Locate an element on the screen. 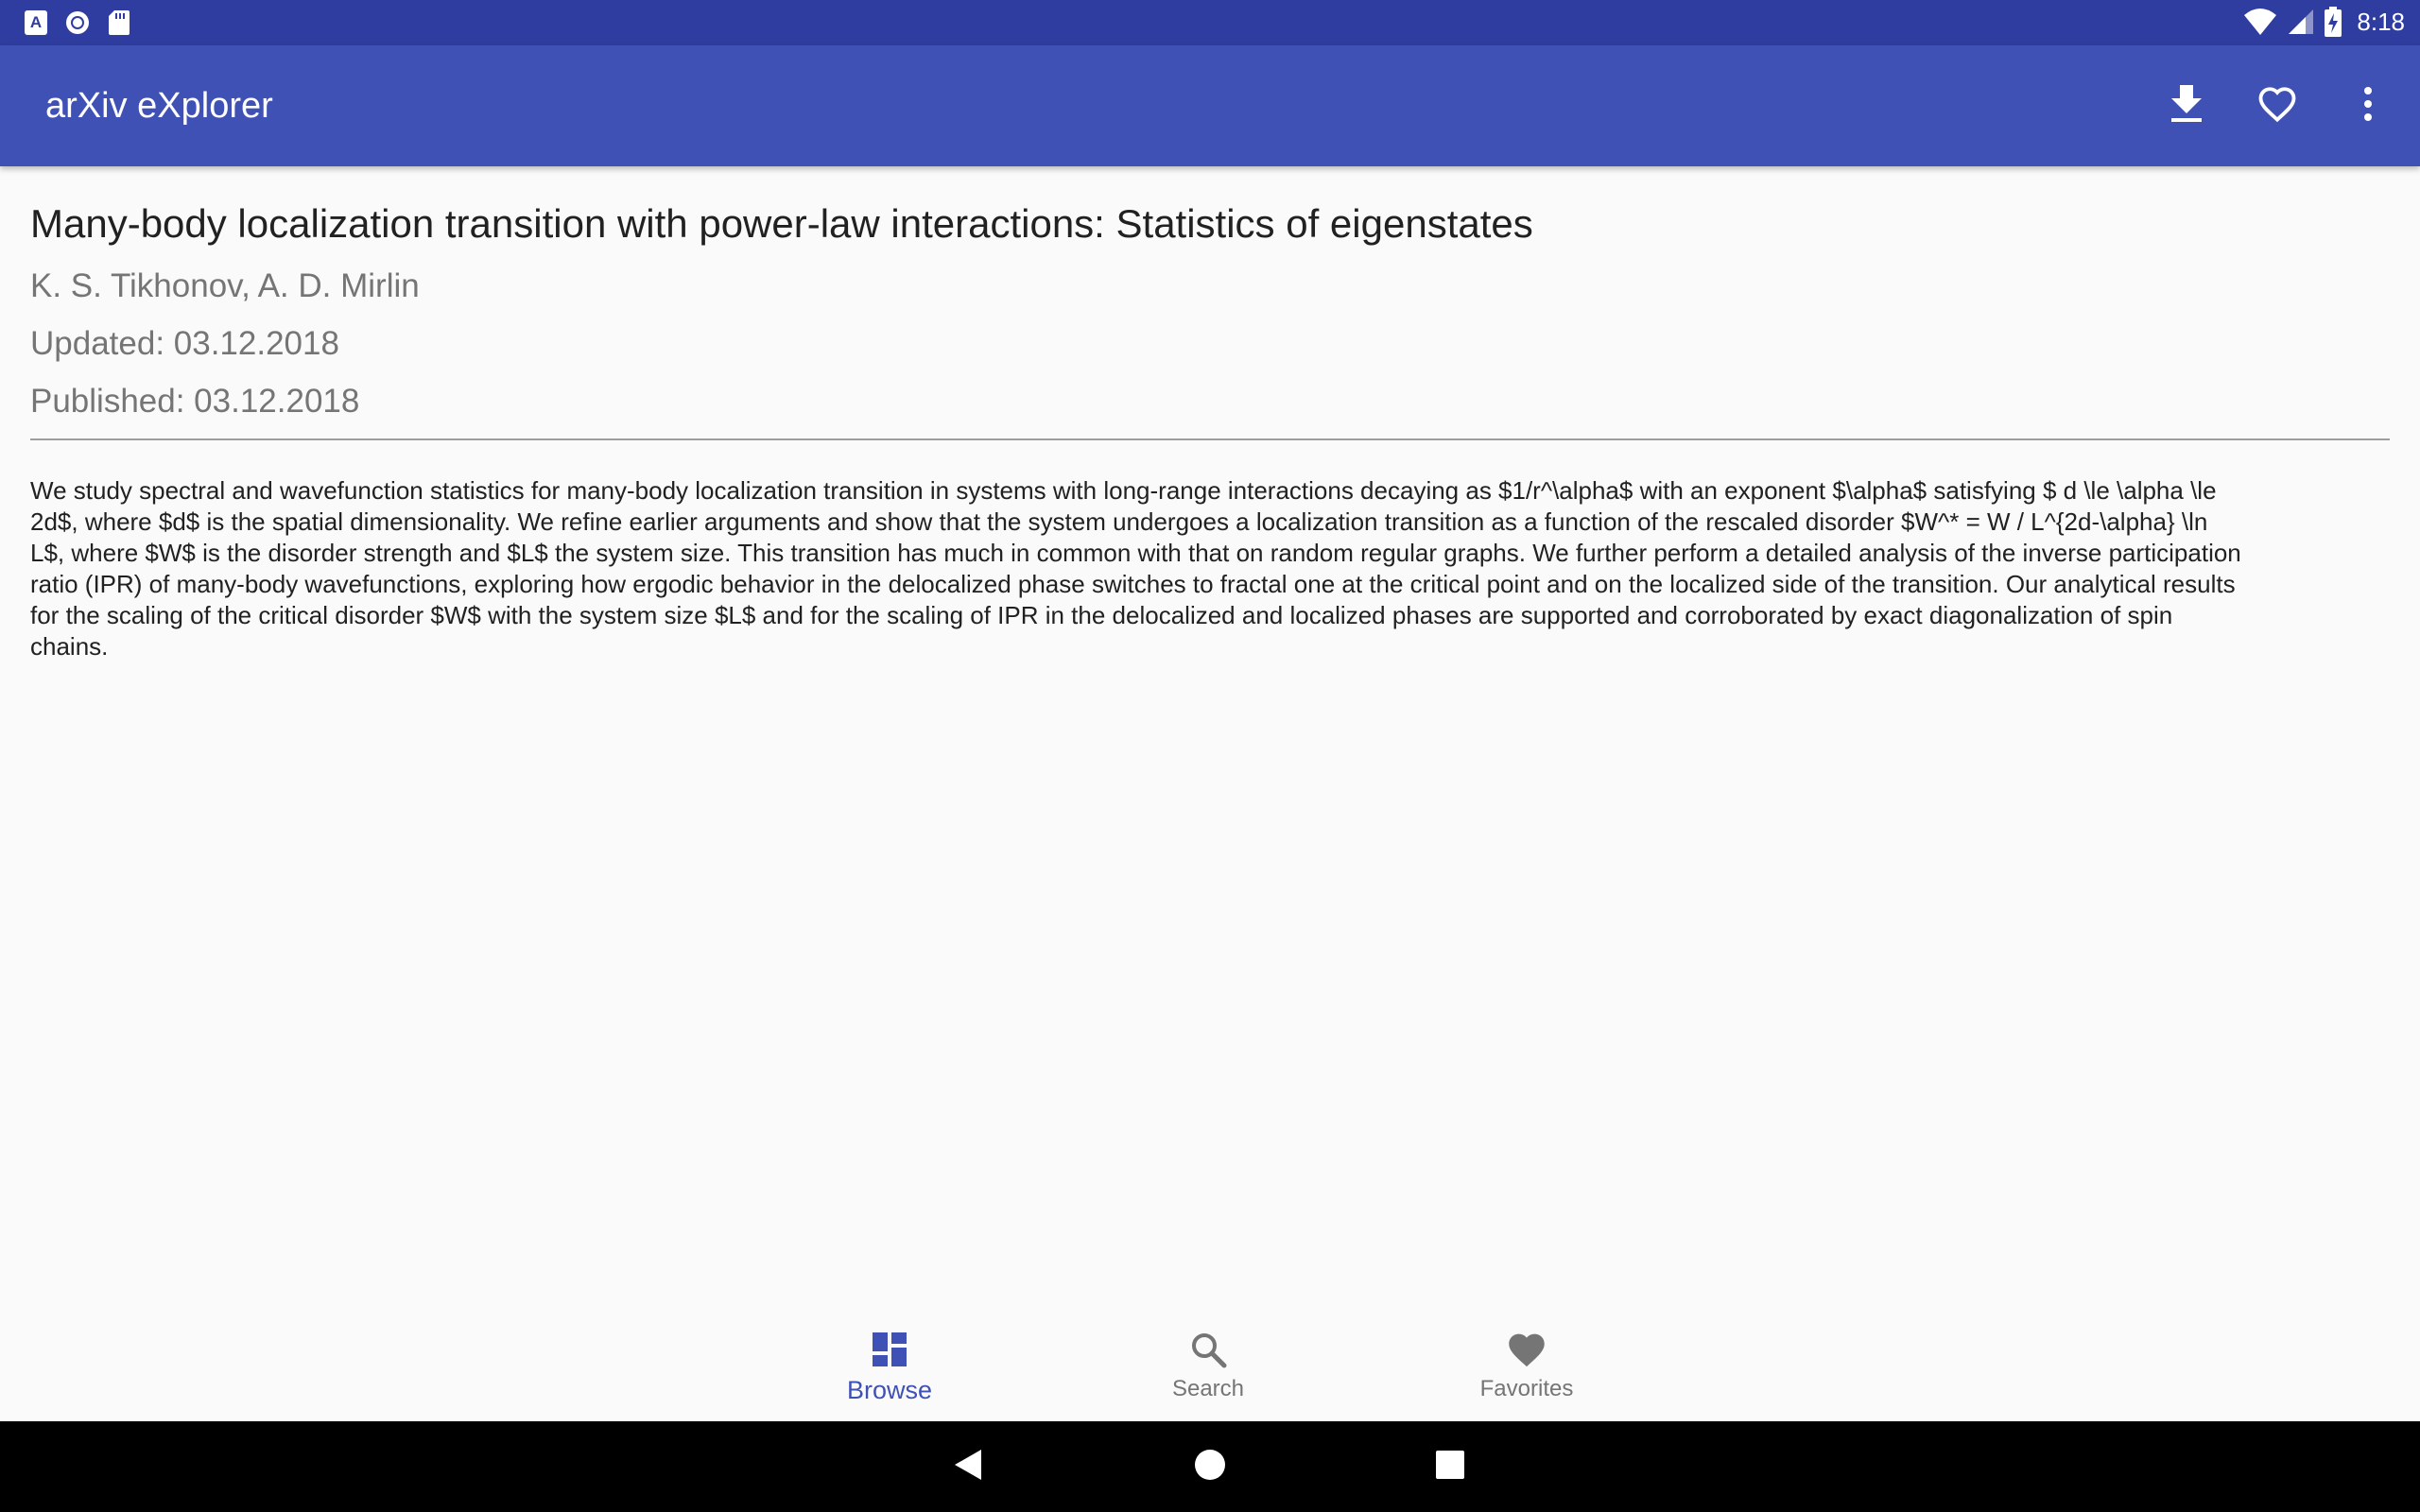 The width and height of the screenshot is (2420, 1512). app-bar: arXiv eXplorer is located at coordinates (1210, 105).